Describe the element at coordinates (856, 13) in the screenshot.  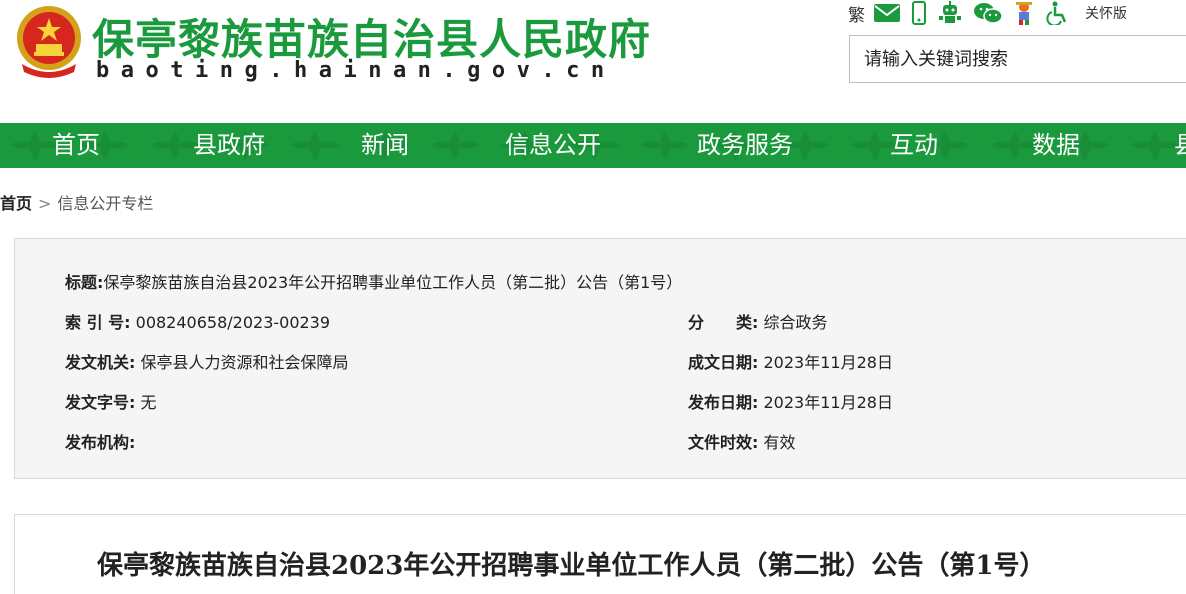
I see `traditional-chinese-toggle: 繁` at that location.